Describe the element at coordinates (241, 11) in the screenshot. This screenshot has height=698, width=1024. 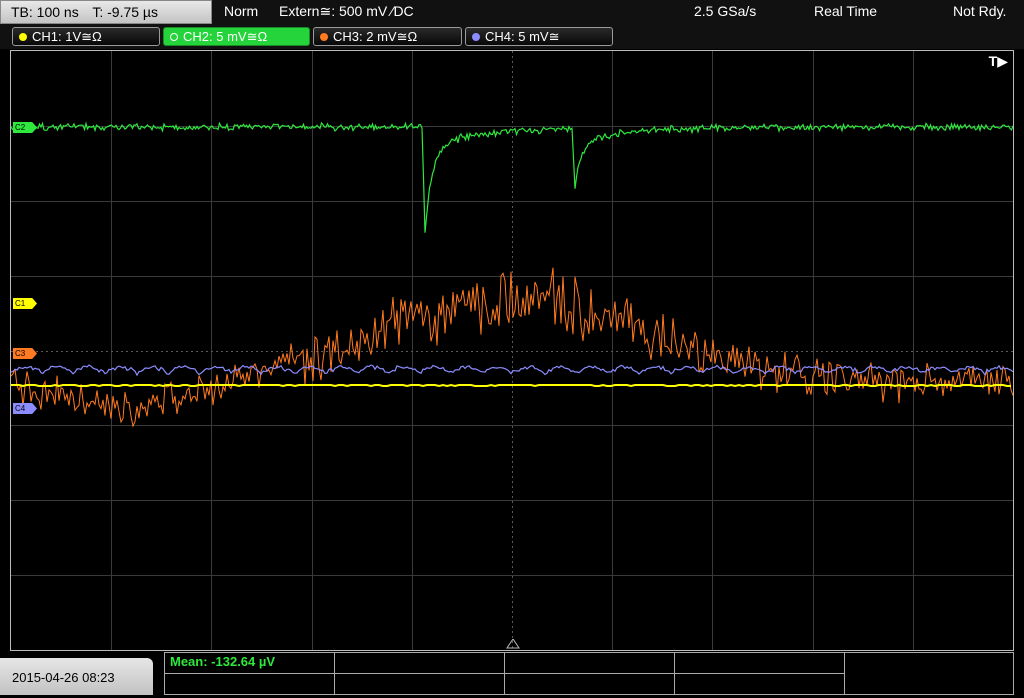
I see `trigger-mode: Norm` at that location.